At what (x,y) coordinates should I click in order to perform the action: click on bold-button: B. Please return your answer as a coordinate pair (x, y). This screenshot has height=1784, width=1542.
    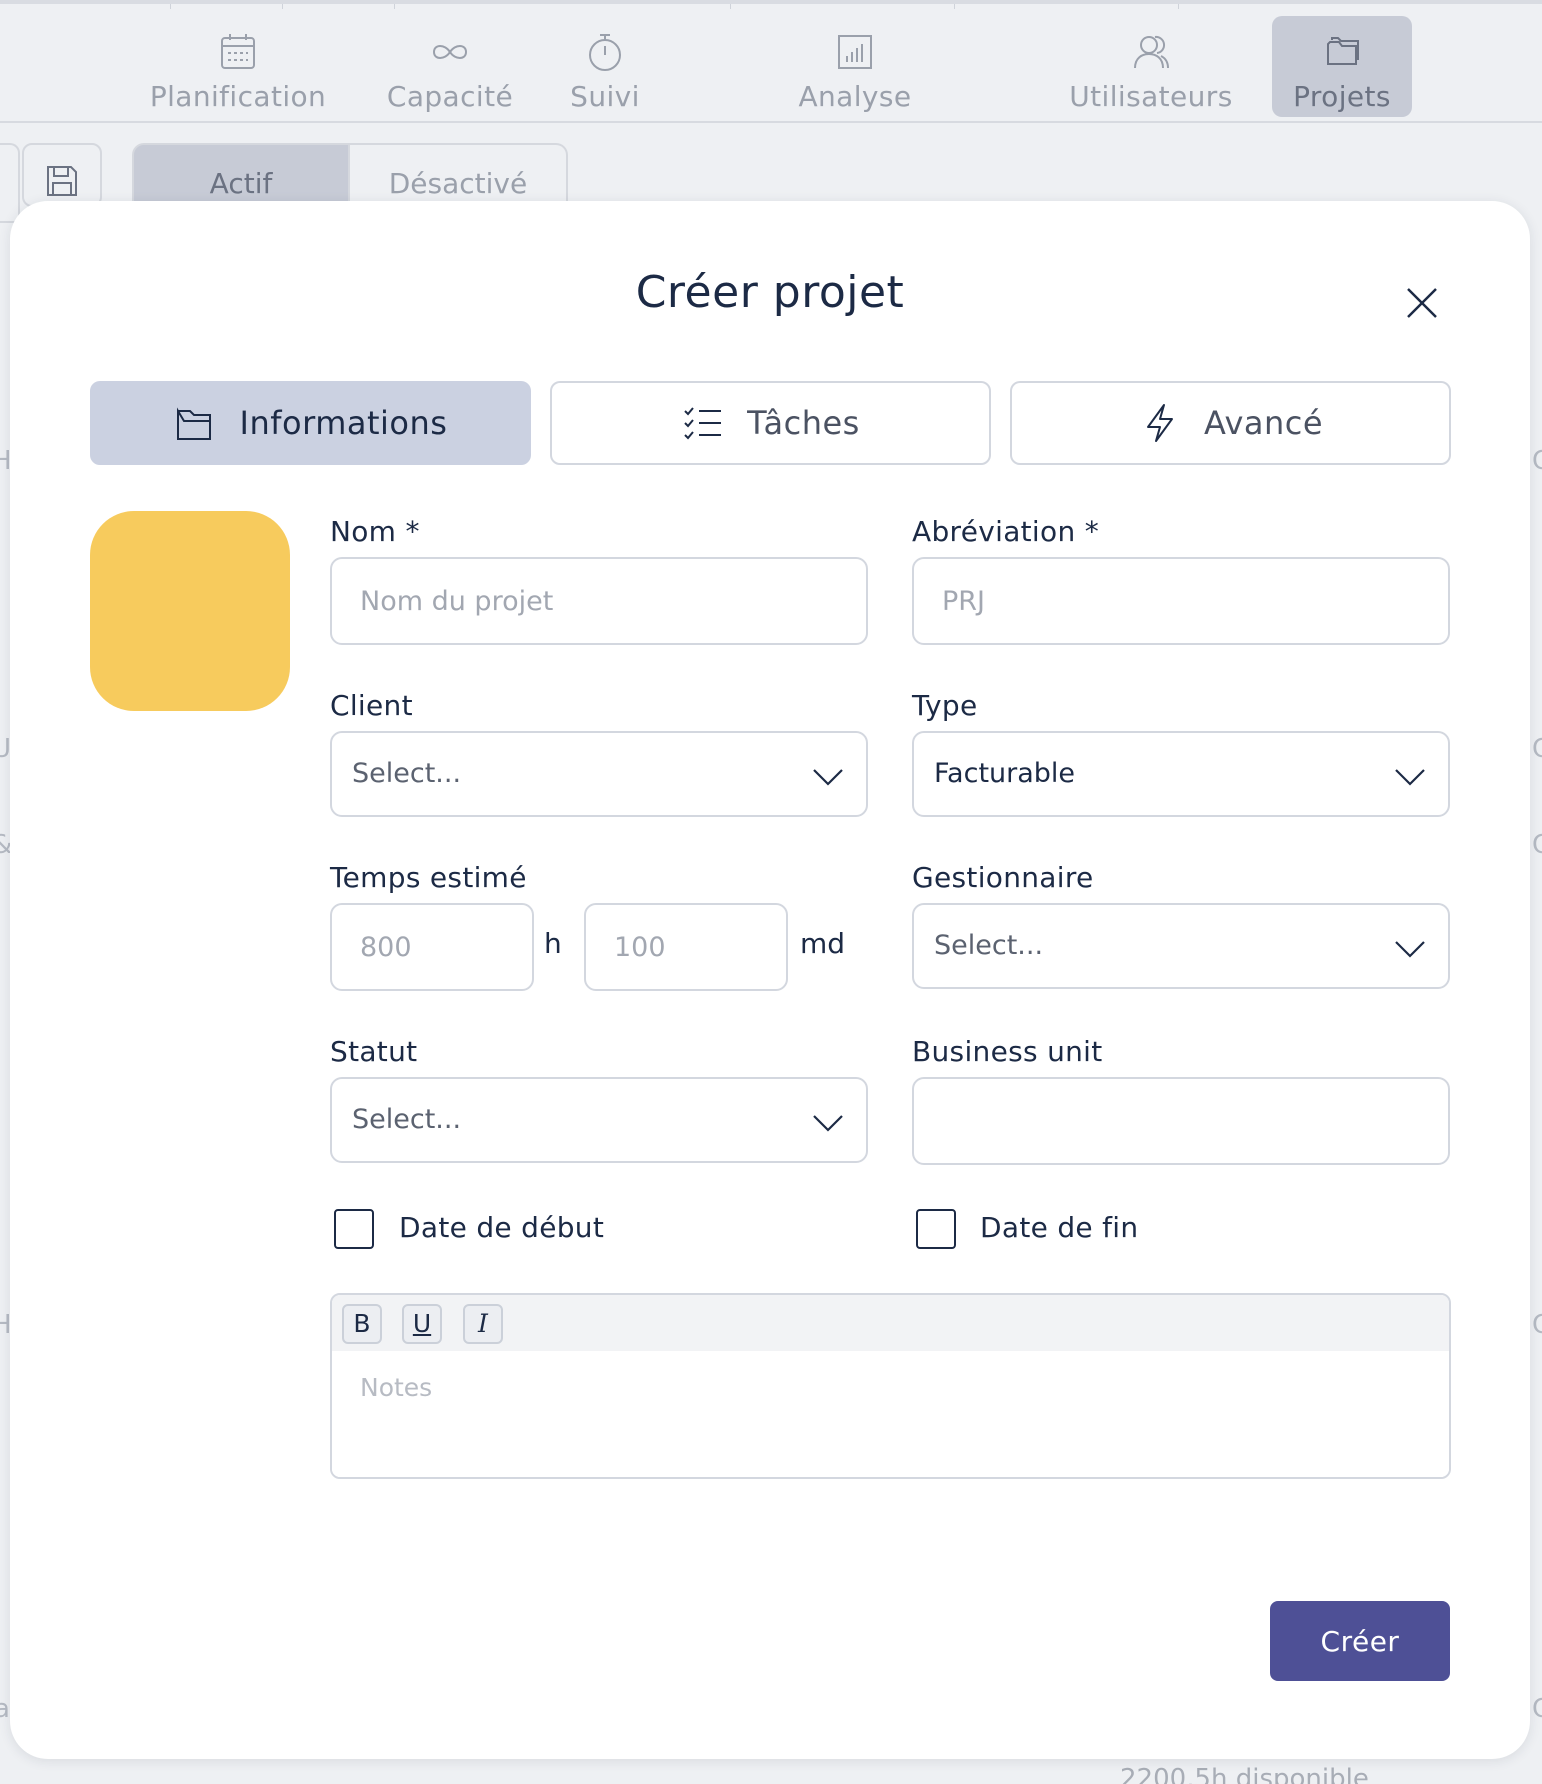
    Looking at the image, I should click on (362, 1324).